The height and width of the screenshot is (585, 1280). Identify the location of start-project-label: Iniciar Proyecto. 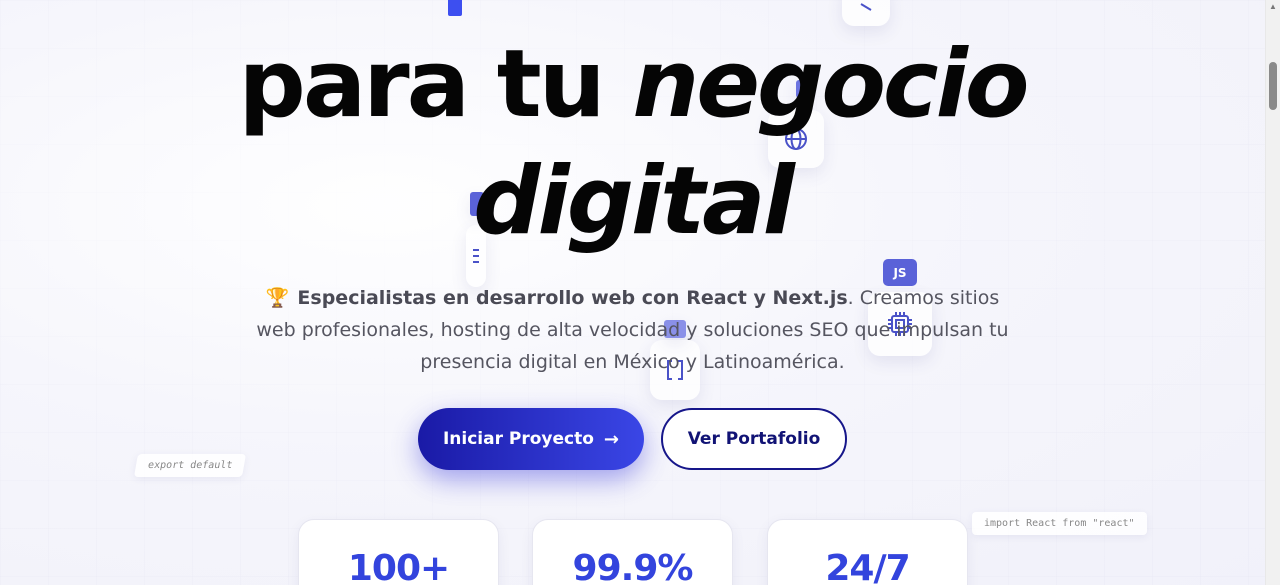
(518, 439).